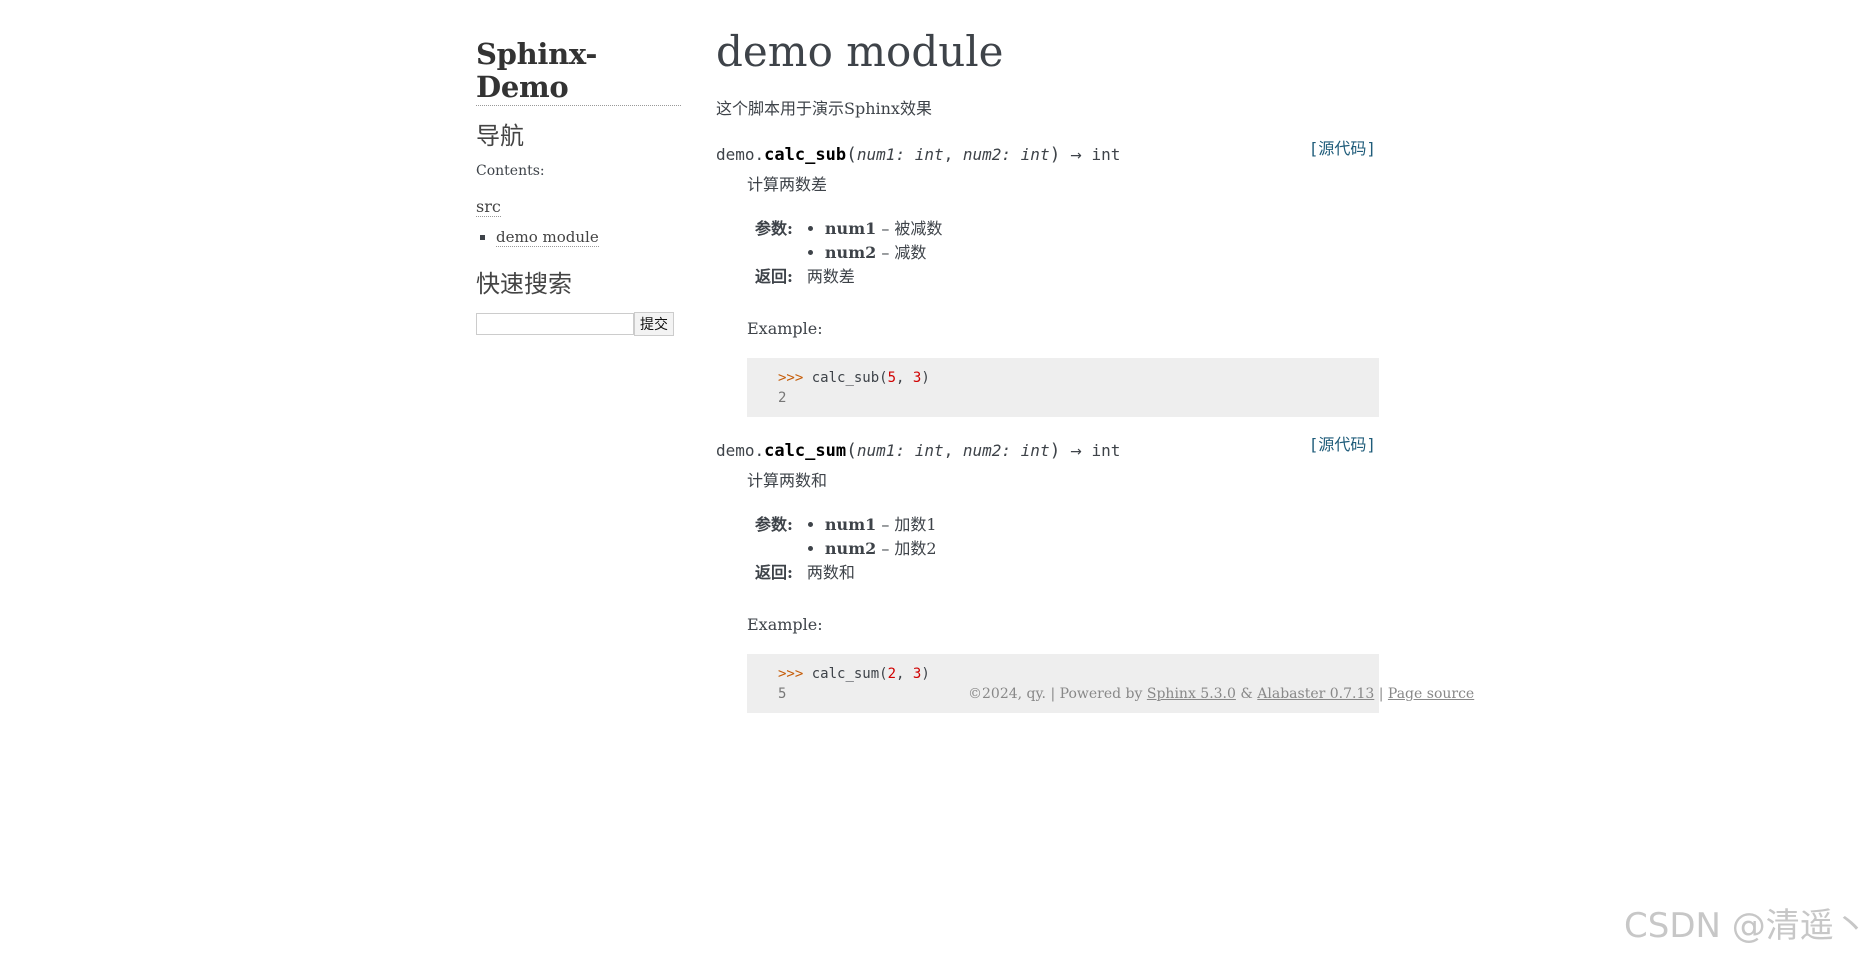 This screenshot has width=1872, height=956. Describe the element at coordinates (578, 71) in the screenshot. I see `site-logo-link: Sphinx-Demo` at that location.